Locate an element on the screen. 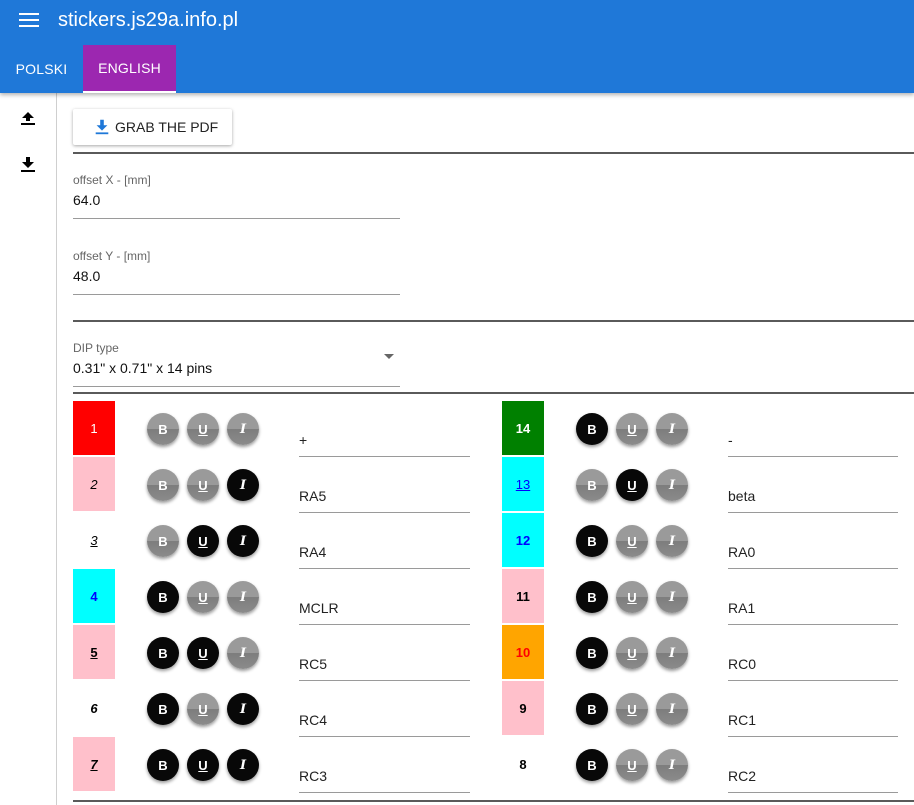 Image resolution: width=914 pixels, height=805 pixels. offset-y-input is located at coordinates (236, 276).